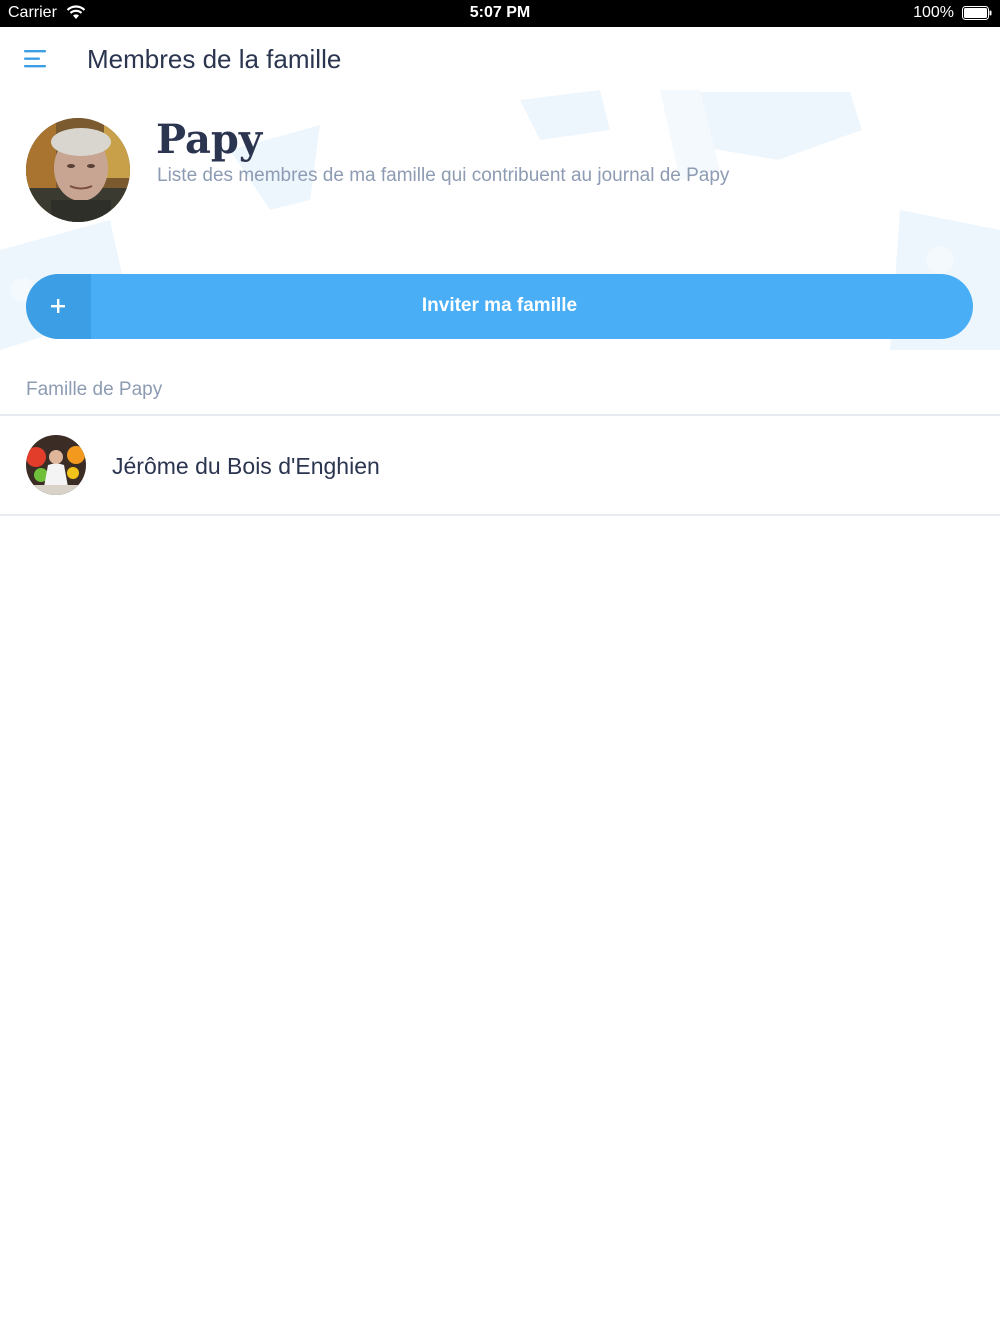 This screenshot has width=1000, height=1334. Describe the element at coordinates (246, 466) in the screenshot. I see `member-name: Jérôme du Bois d'Enghien` at that location.